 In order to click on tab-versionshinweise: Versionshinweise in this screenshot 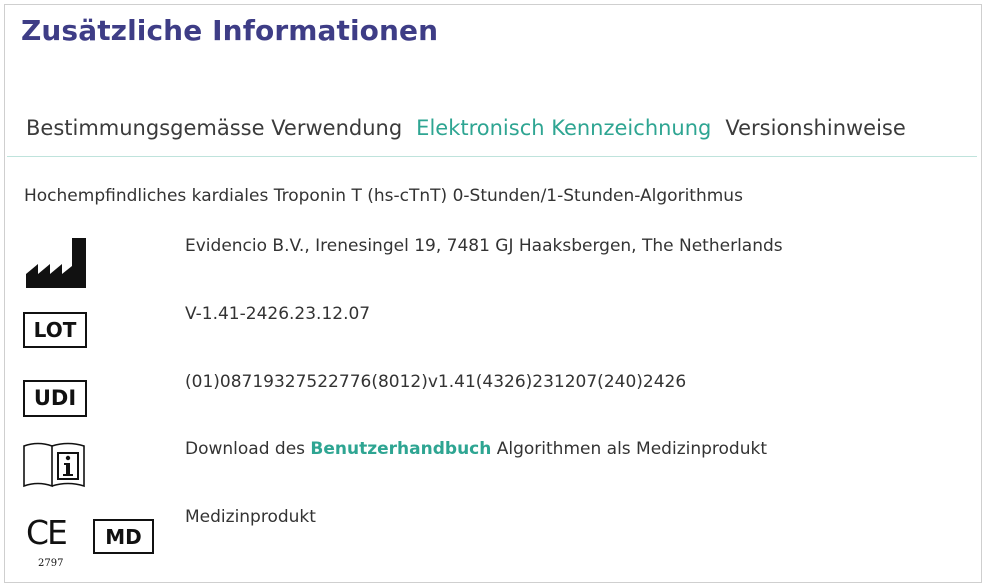, I will do `click(815, 128)`.